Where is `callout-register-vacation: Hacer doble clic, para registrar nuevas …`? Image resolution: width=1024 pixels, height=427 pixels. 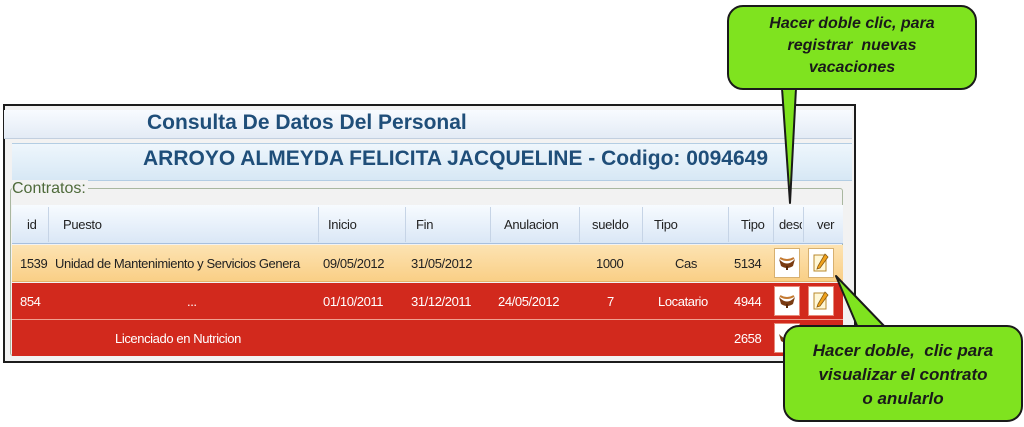
callout-register-vacation: Hacer doble clic, para registrar nuevas … is located at coordinates (852, 47).